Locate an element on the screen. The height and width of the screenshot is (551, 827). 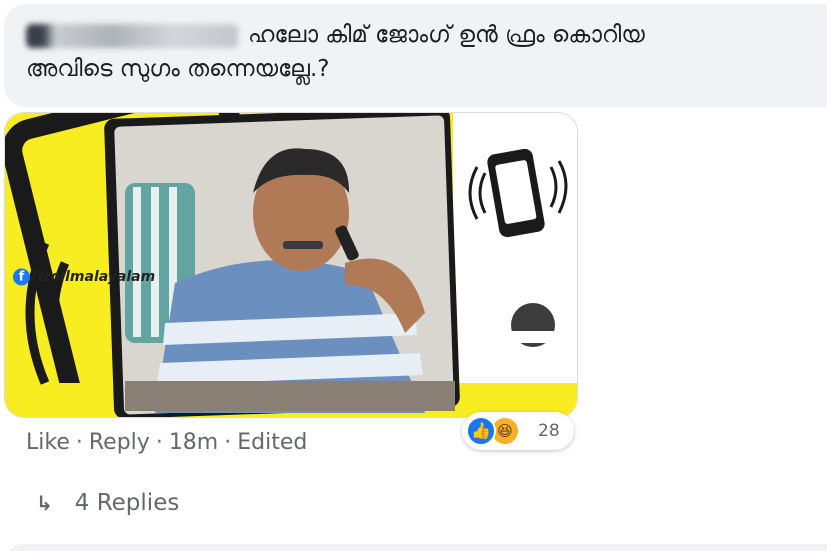
reply-link: Reply is located at coordinates (119, 442).